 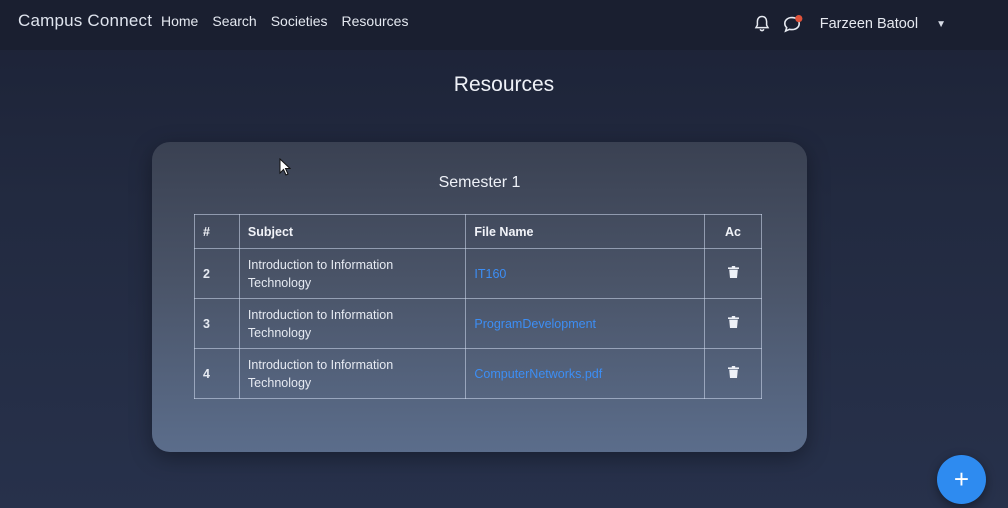 I want to click on user-area: Farzeen Batool ▼, so click(x=850, y=24).